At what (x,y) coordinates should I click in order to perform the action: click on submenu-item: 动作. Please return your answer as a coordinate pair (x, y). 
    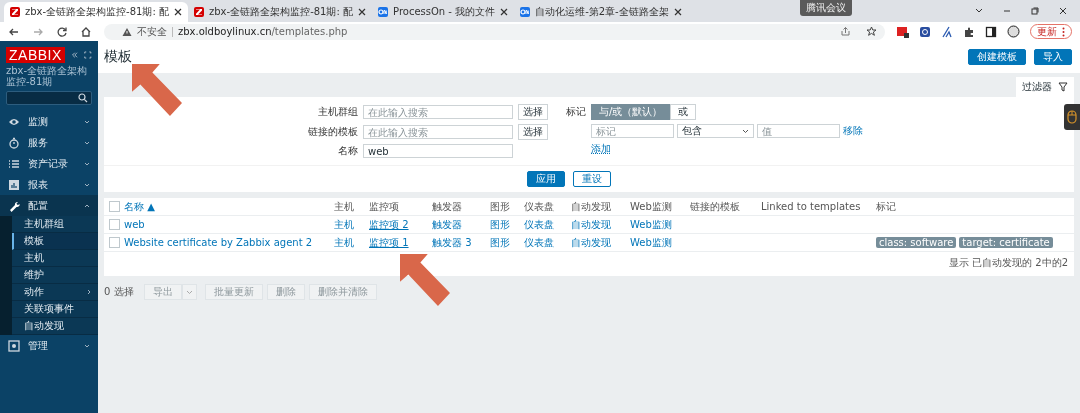
    Looking at the image, I should click on (55, 292).